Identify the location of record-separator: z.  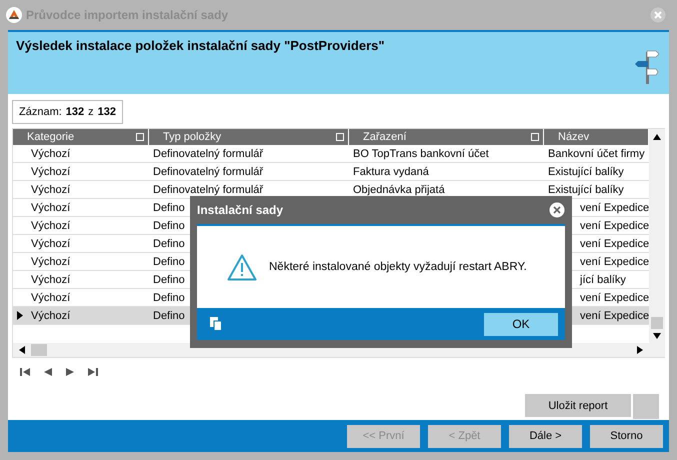
(91, 112).